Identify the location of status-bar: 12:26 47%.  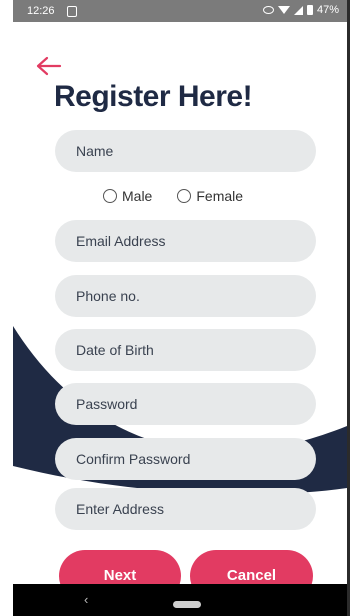
(180, 11).